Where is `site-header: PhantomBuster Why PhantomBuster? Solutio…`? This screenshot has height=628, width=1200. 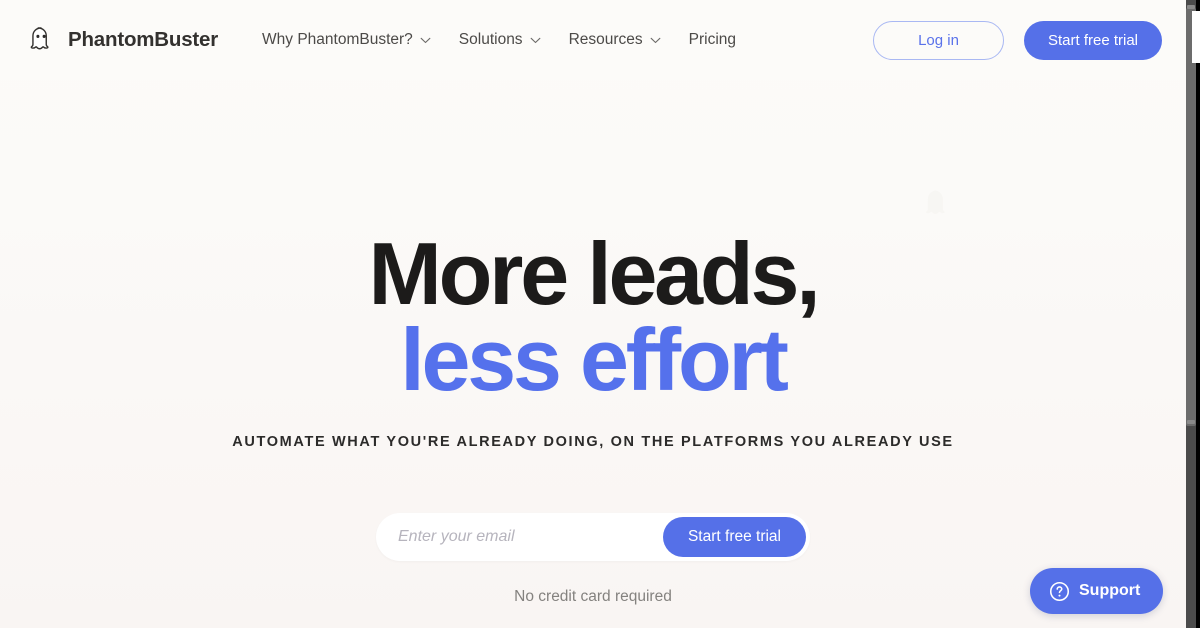 site-header: PhantomBuster Why PhantomBuster? Solutio… is located at coordinates (593, 40).